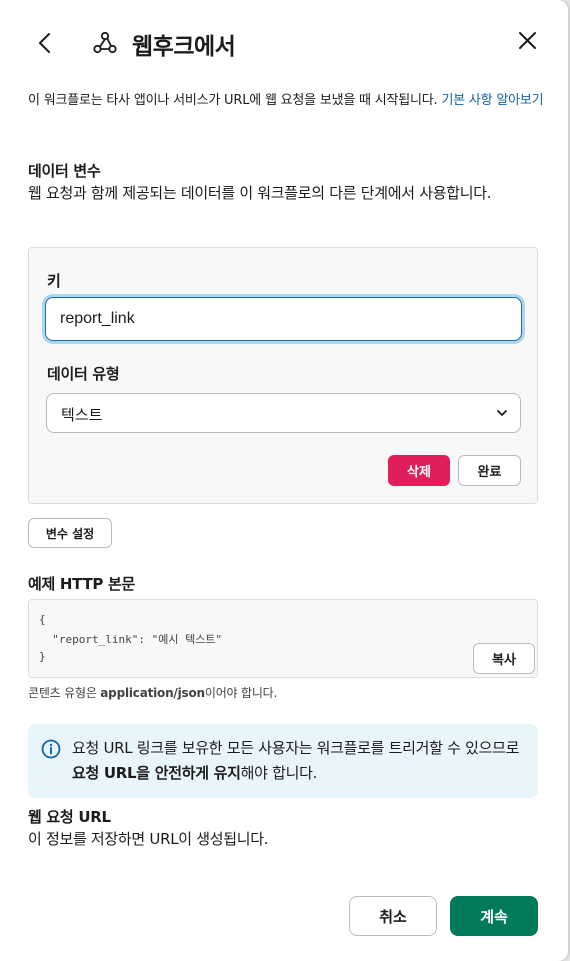 Image resolution: width=570 pixels, height=961 pixels. Describe the element at coordinates (51, 749) in the screenshot. I see `info-icon` at that location.